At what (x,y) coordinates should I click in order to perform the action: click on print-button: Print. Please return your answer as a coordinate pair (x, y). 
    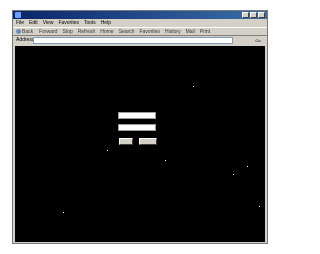
    Looking at the image, I should click on (205, 31).